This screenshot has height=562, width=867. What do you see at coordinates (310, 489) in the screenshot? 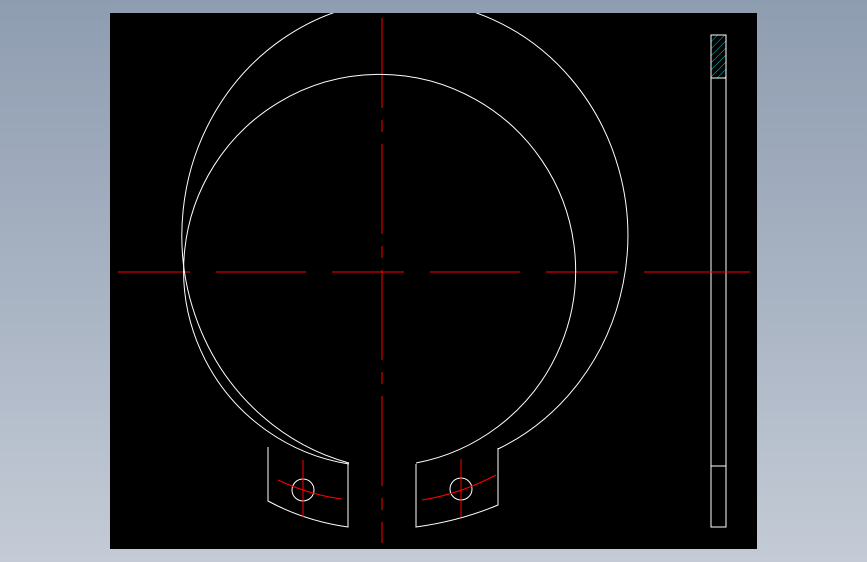
I see `left-hole-arc-mark` at bounding box center [310, 489].